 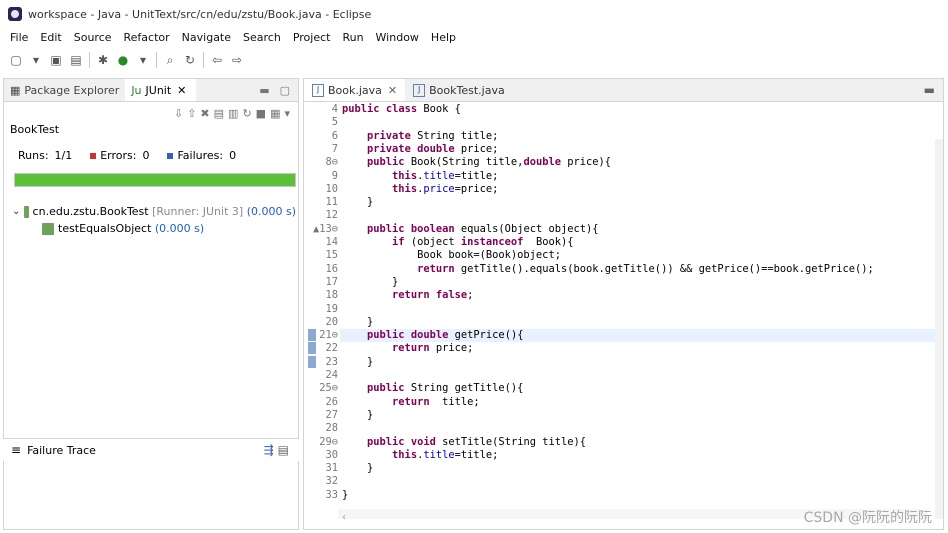 I want to click on line-number: 6, so click(x=334, y=135).